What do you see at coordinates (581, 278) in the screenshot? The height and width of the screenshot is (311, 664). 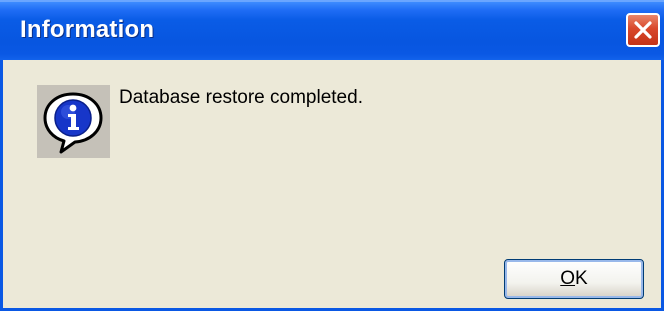 I see `ok-button-label: K` at bounding box center [581, 278].